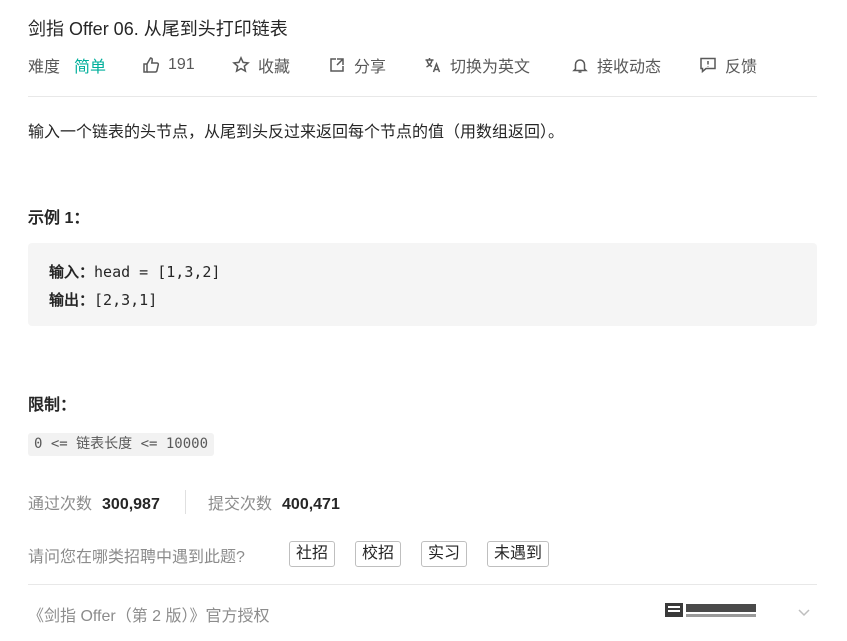 Image resolution: width=847 pixels, height=641 pixels. Describe the element at coordinates (72, 300) in the screenshot. I see `example-output-label: 输出：` at that location.